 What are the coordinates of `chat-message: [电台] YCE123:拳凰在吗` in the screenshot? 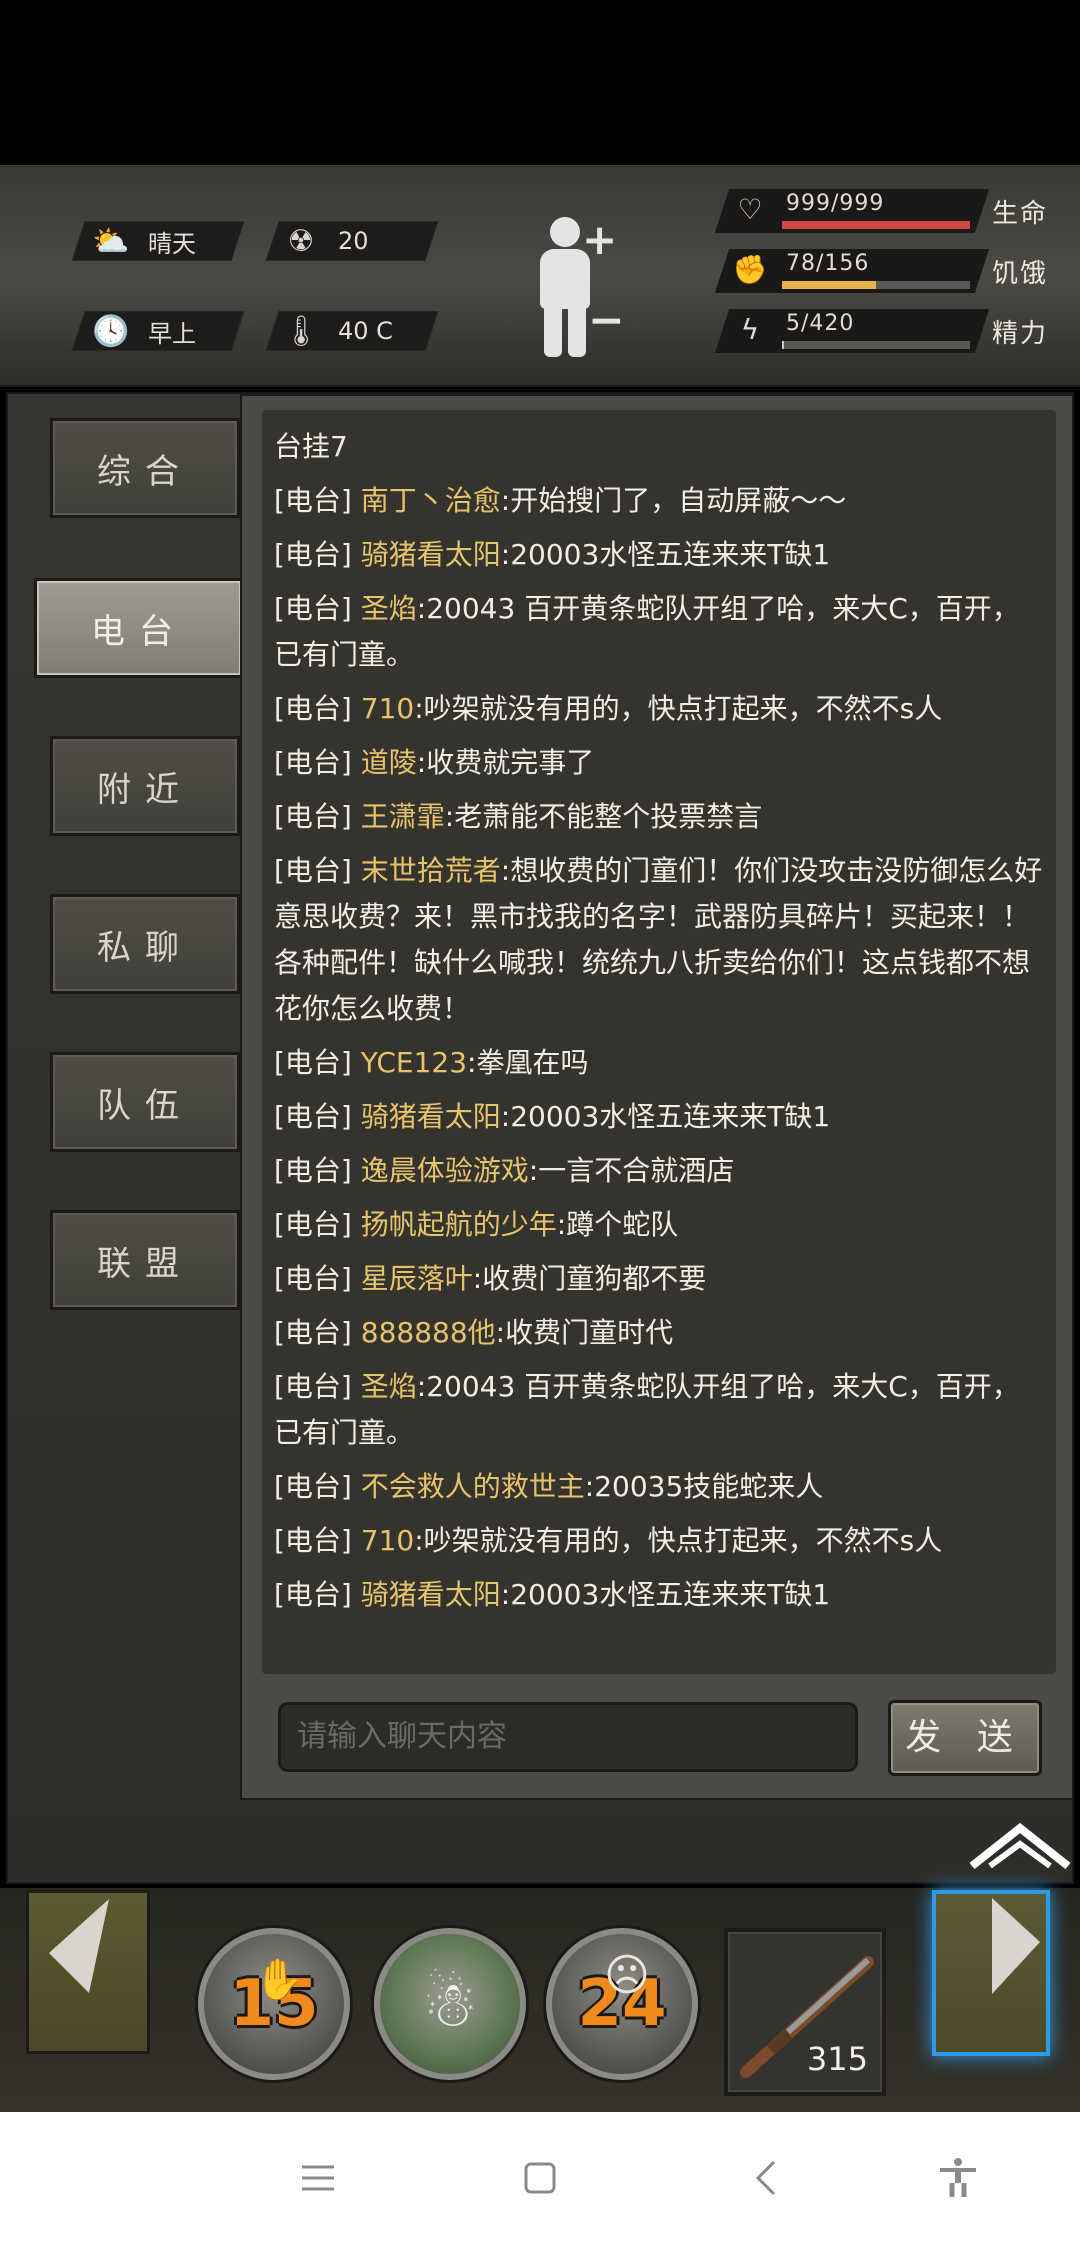 It's located at (659, 1063).